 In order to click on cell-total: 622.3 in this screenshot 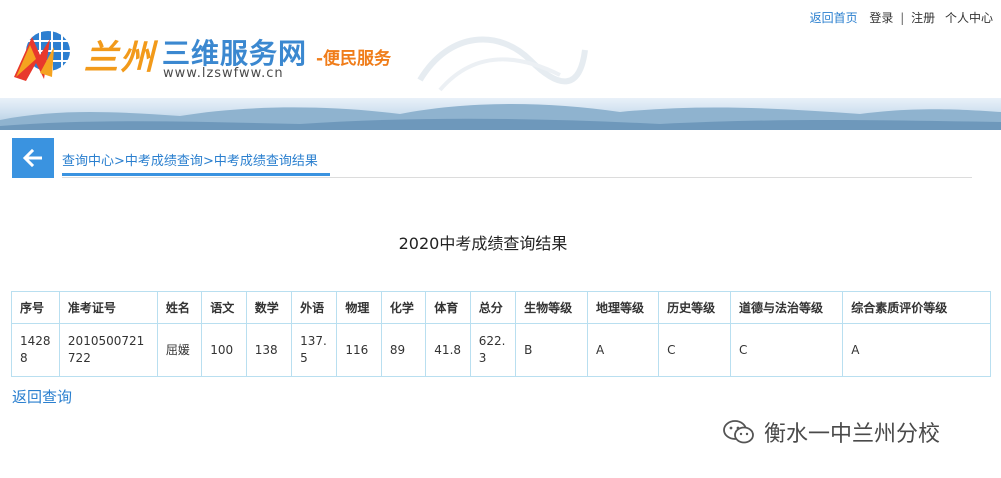, I will do `click(493, 350)`.